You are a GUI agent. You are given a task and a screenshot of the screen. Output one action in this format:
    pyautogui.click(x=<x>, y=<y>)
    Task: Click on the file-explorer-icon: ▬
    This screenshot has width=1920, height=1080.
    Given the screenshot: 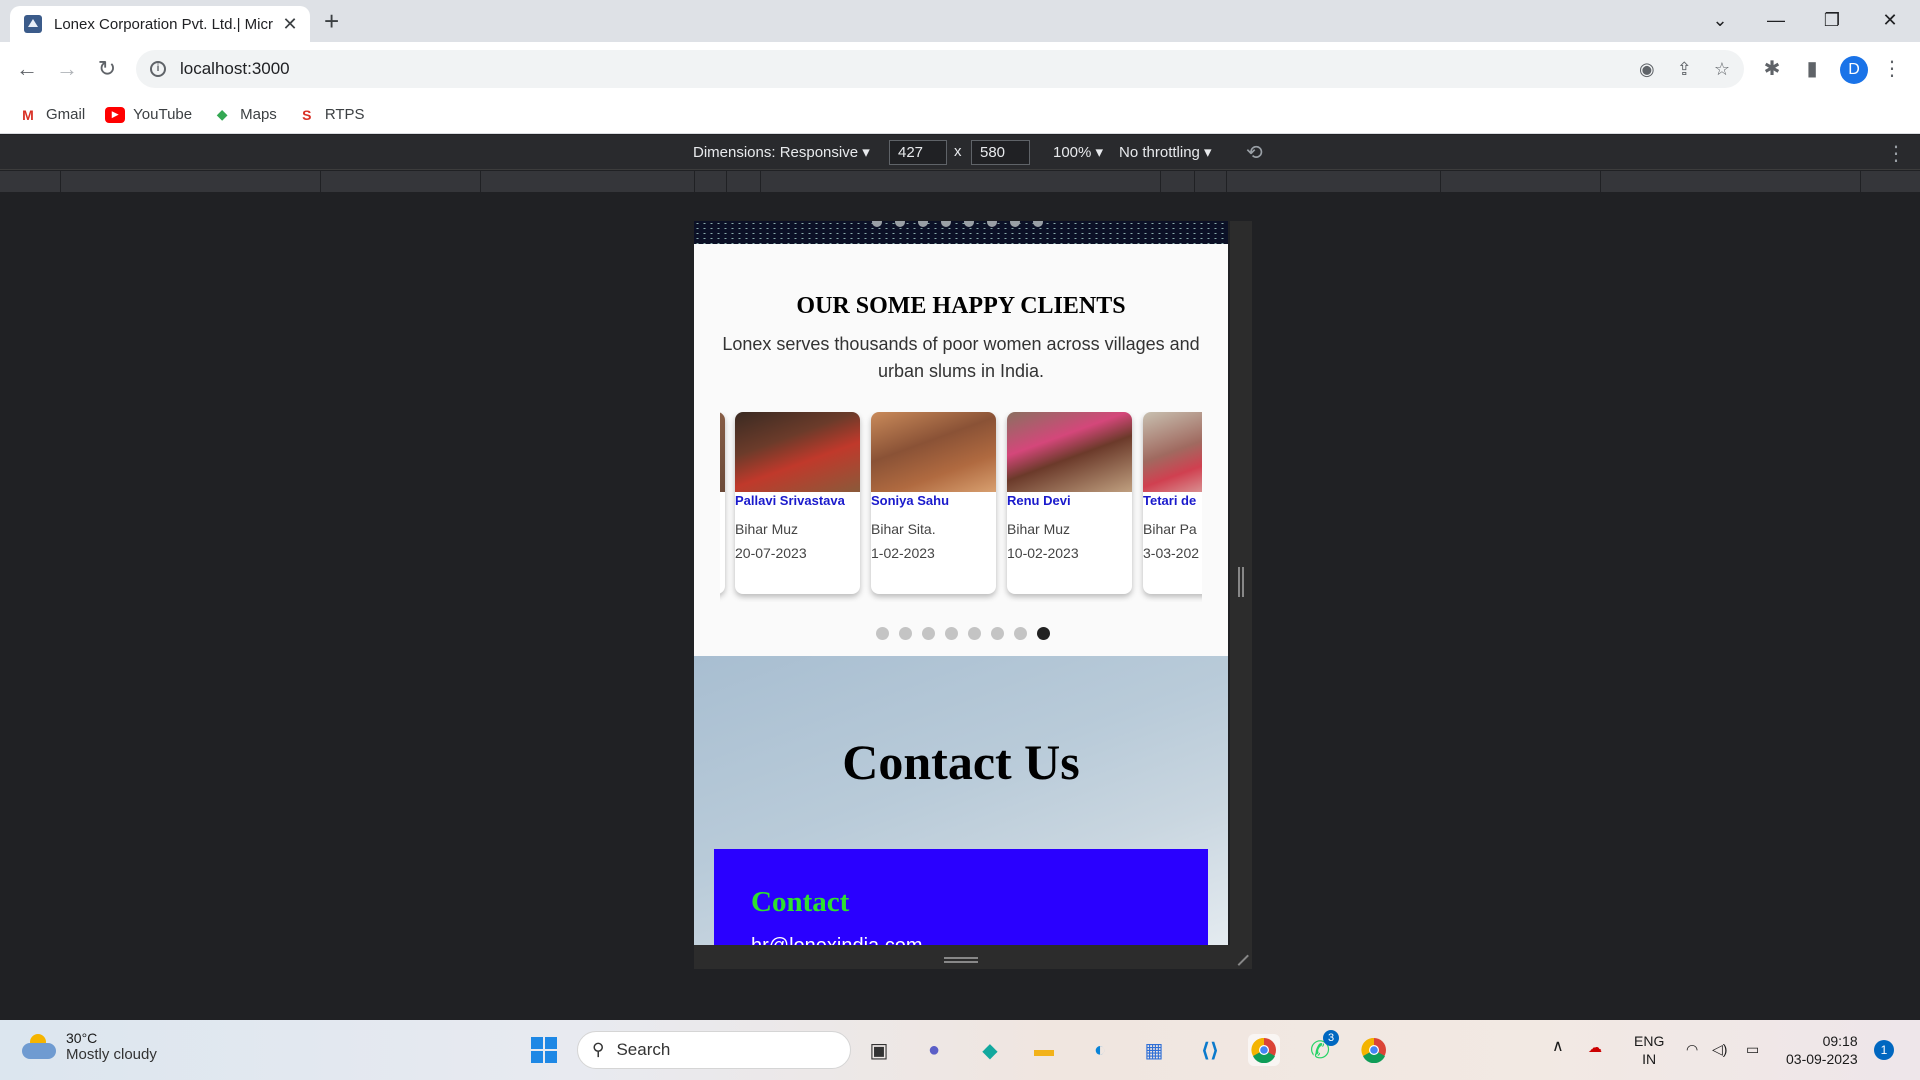 What is the action you would take?
    pyautogui.click(x=1044, y=1050)
    